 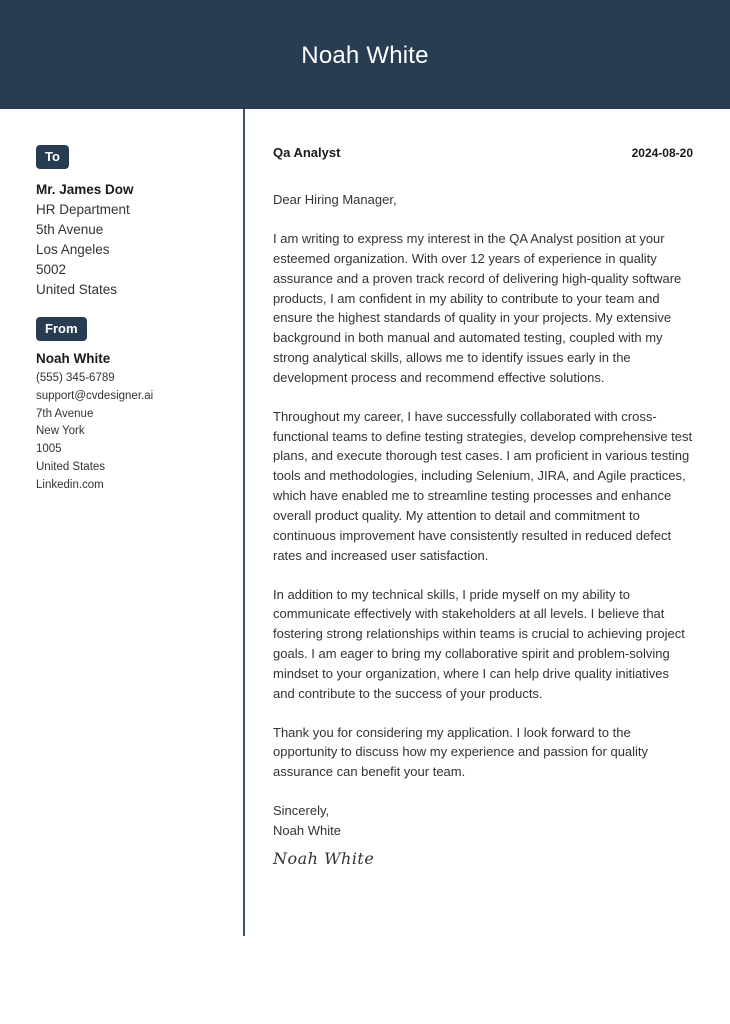 I want to click on recipient-postcode: 5002, so click(x=51, y=269).